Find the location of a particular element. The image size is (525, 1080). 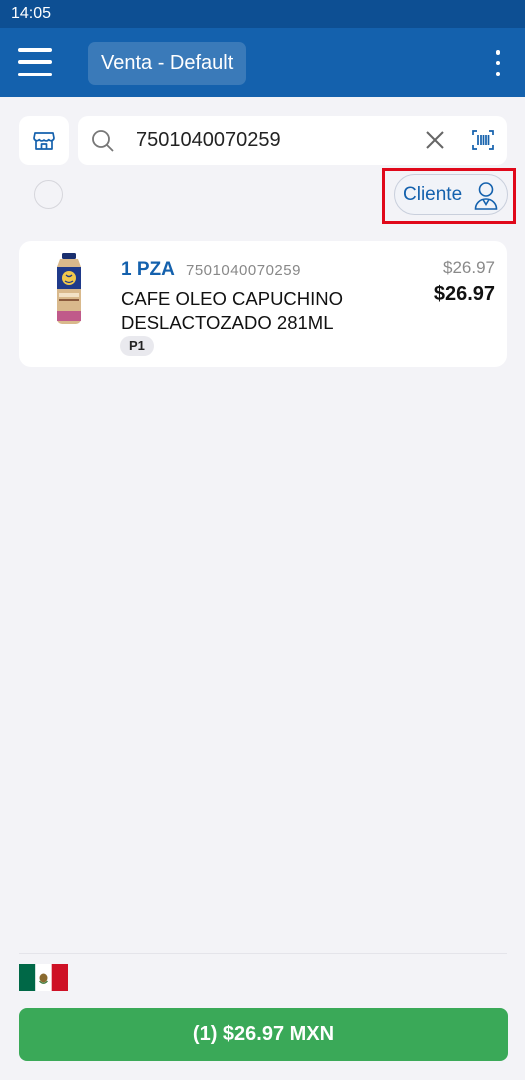

status-bar: 14:05 is located at coordinates (262, 14).